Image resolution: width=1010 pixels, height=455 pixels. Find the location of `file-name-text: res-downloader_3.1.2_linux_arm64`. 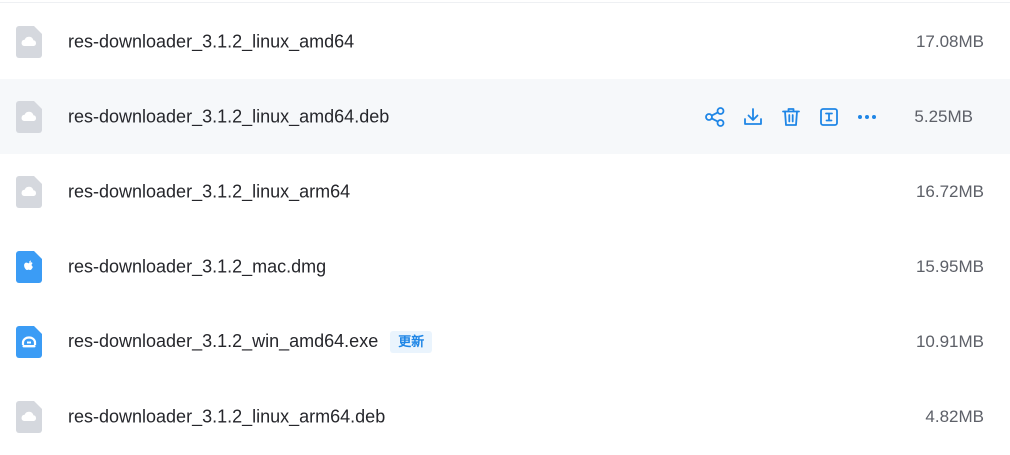

file-name-text: res-downloader_3.1.2_linux_arm64 is located at coordinates (209, 191).